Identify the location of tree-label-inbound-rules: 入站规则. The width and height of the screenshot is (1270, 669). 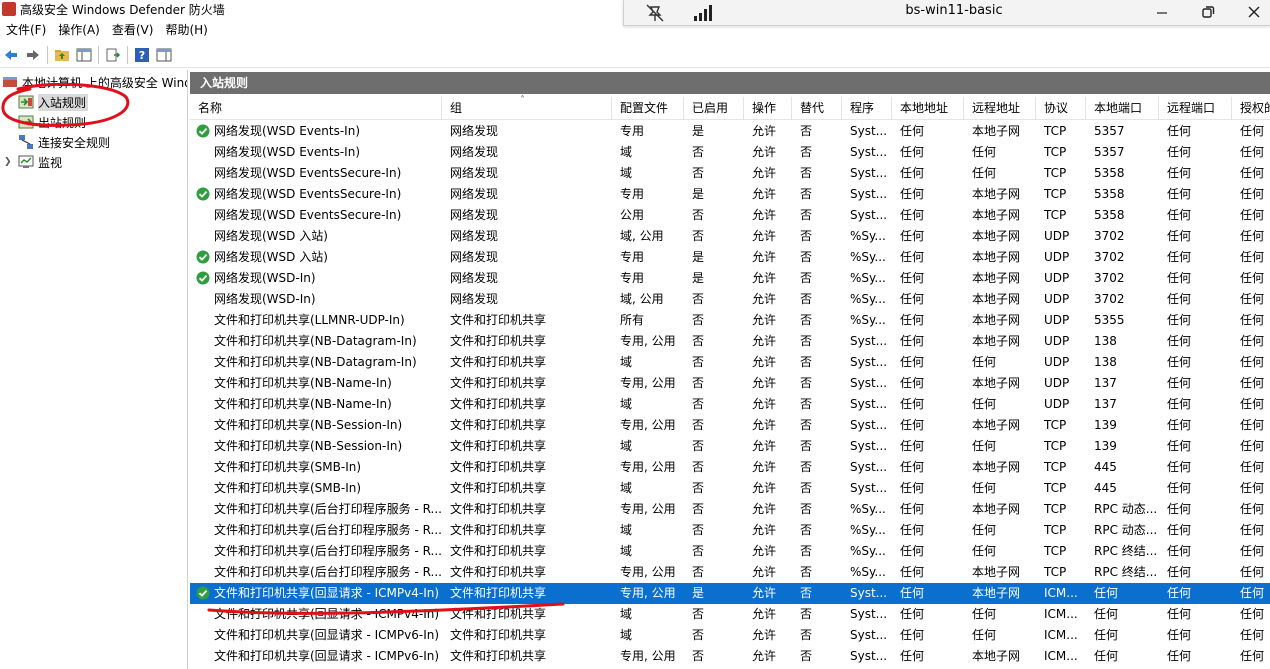
(63, 102).